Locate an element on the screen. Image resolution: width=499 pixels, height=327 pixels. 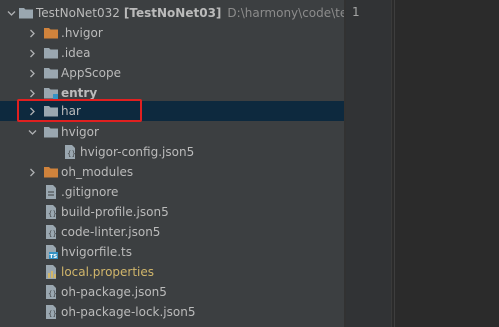
tree-item-label: oh-package.json5 is located at coordinates (114, 292).